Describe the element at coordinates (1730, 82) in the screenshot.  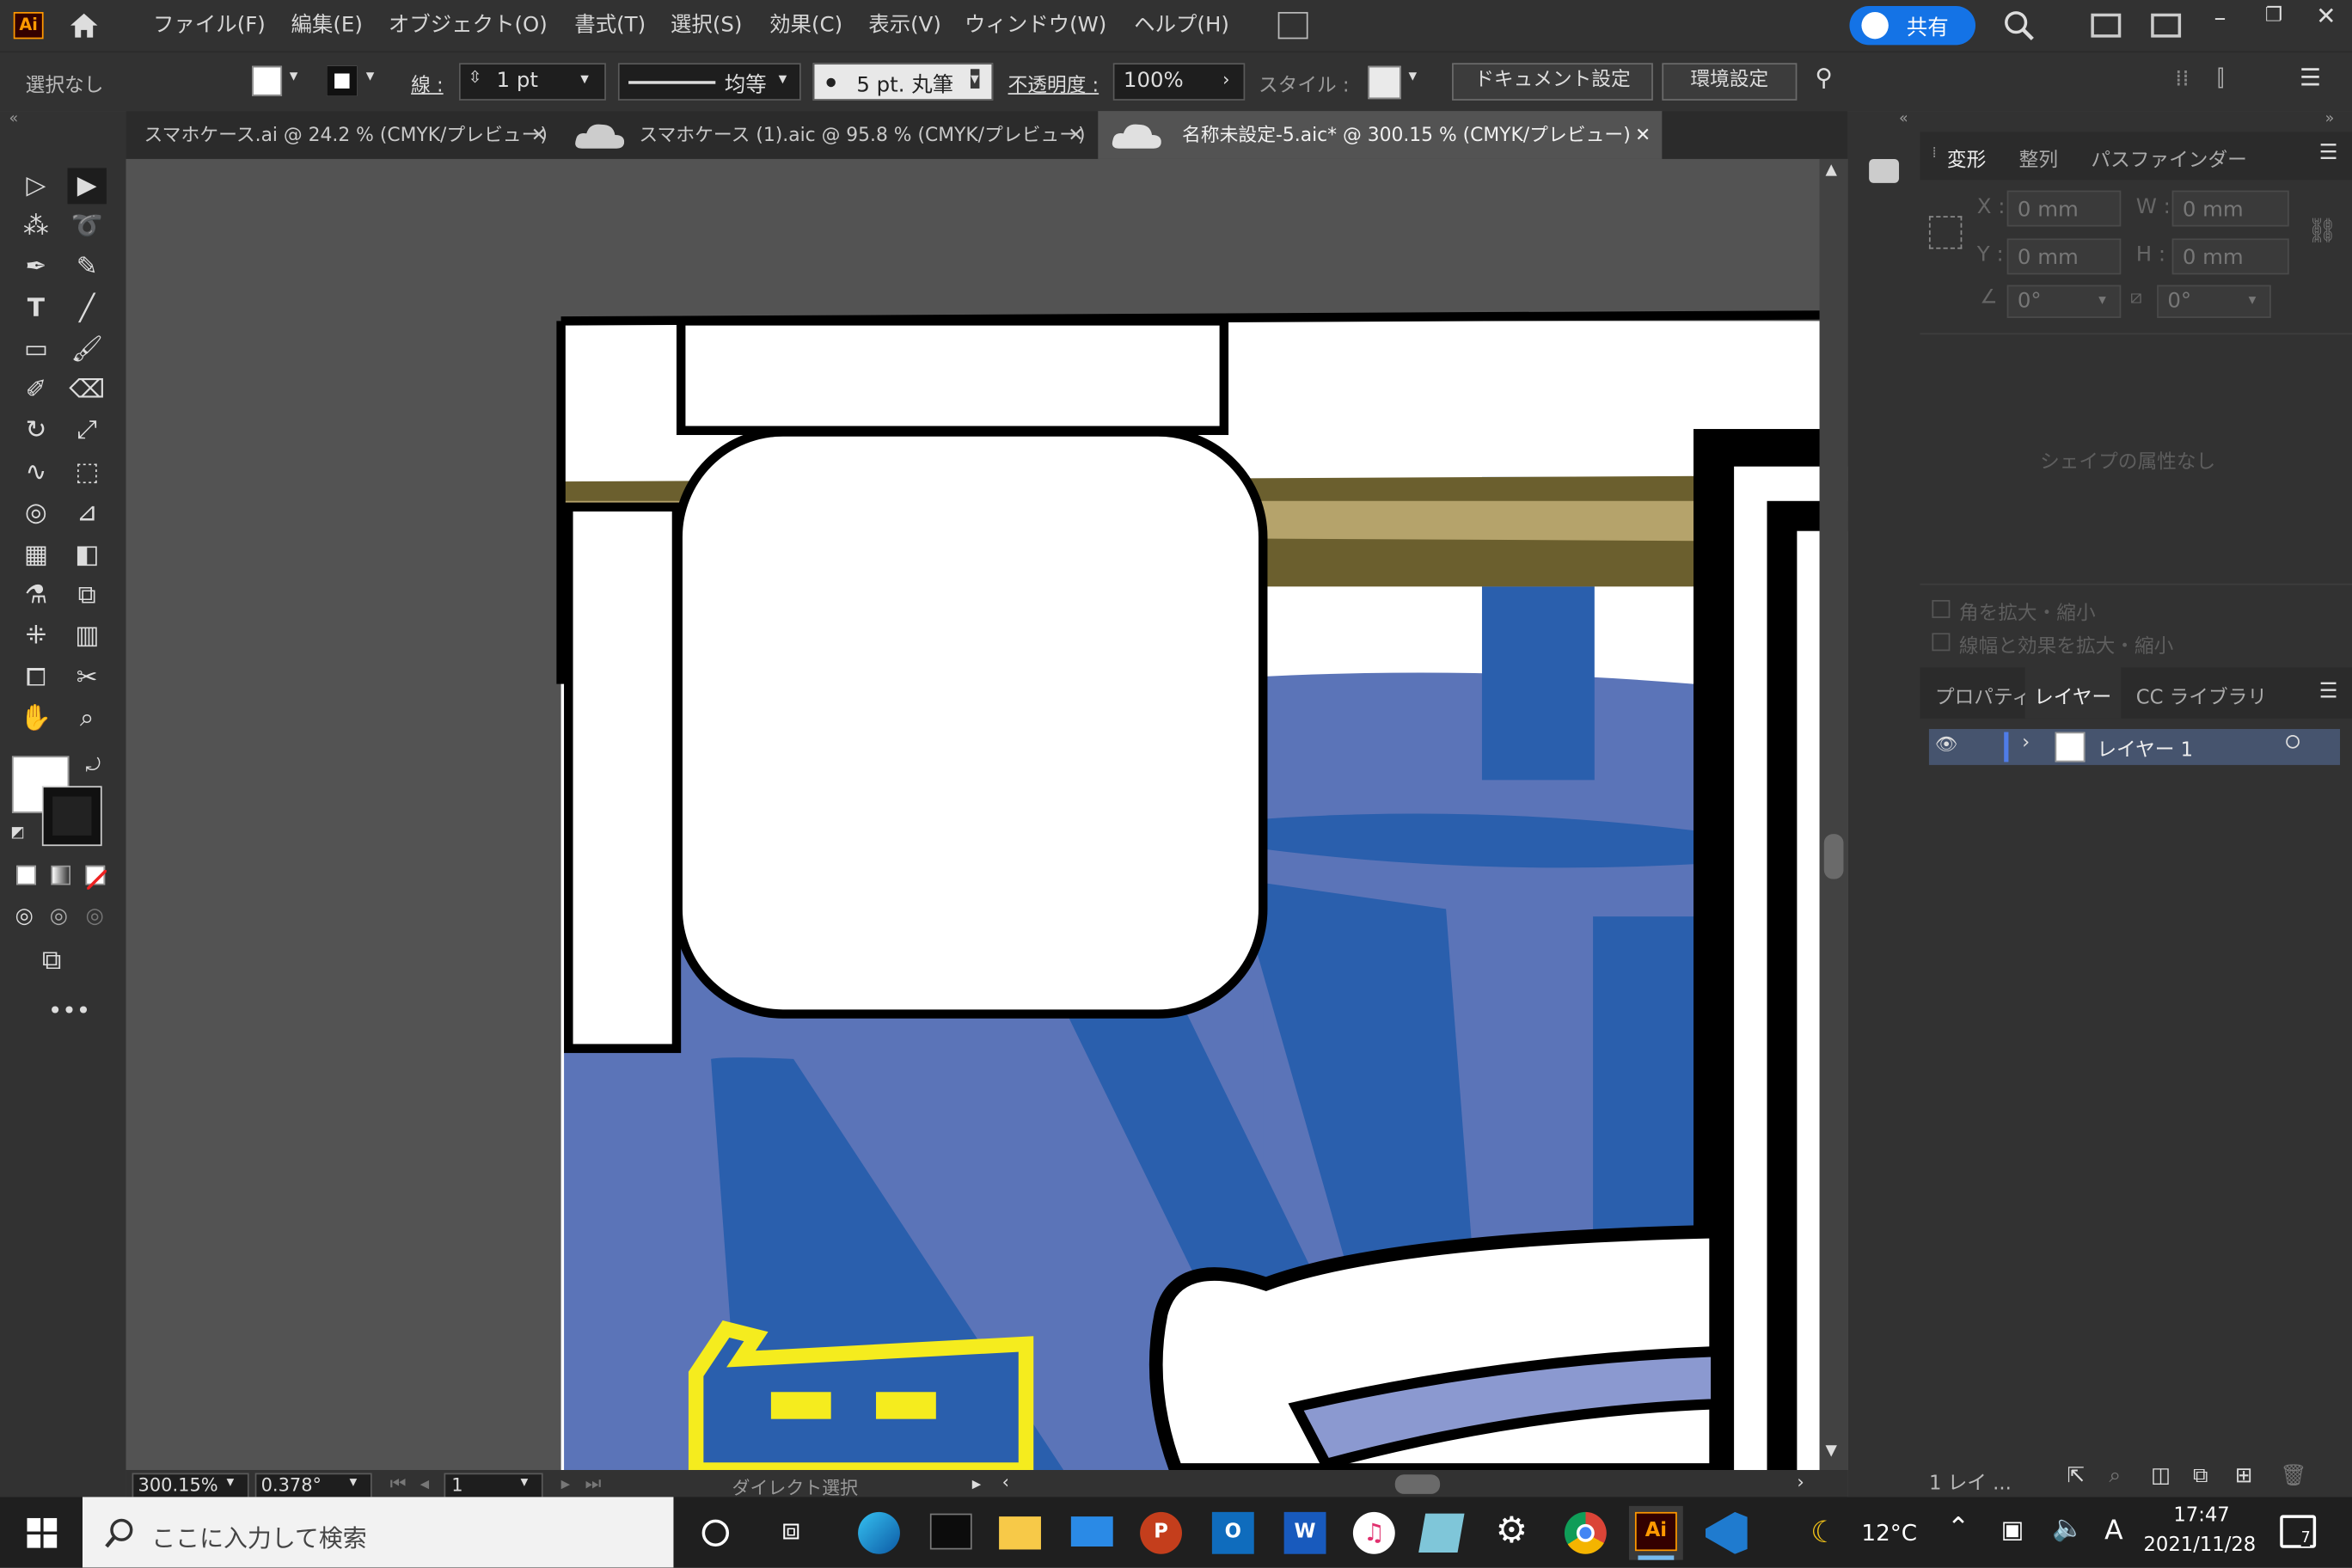
I see `preferences-button: 環境設定` at that location.